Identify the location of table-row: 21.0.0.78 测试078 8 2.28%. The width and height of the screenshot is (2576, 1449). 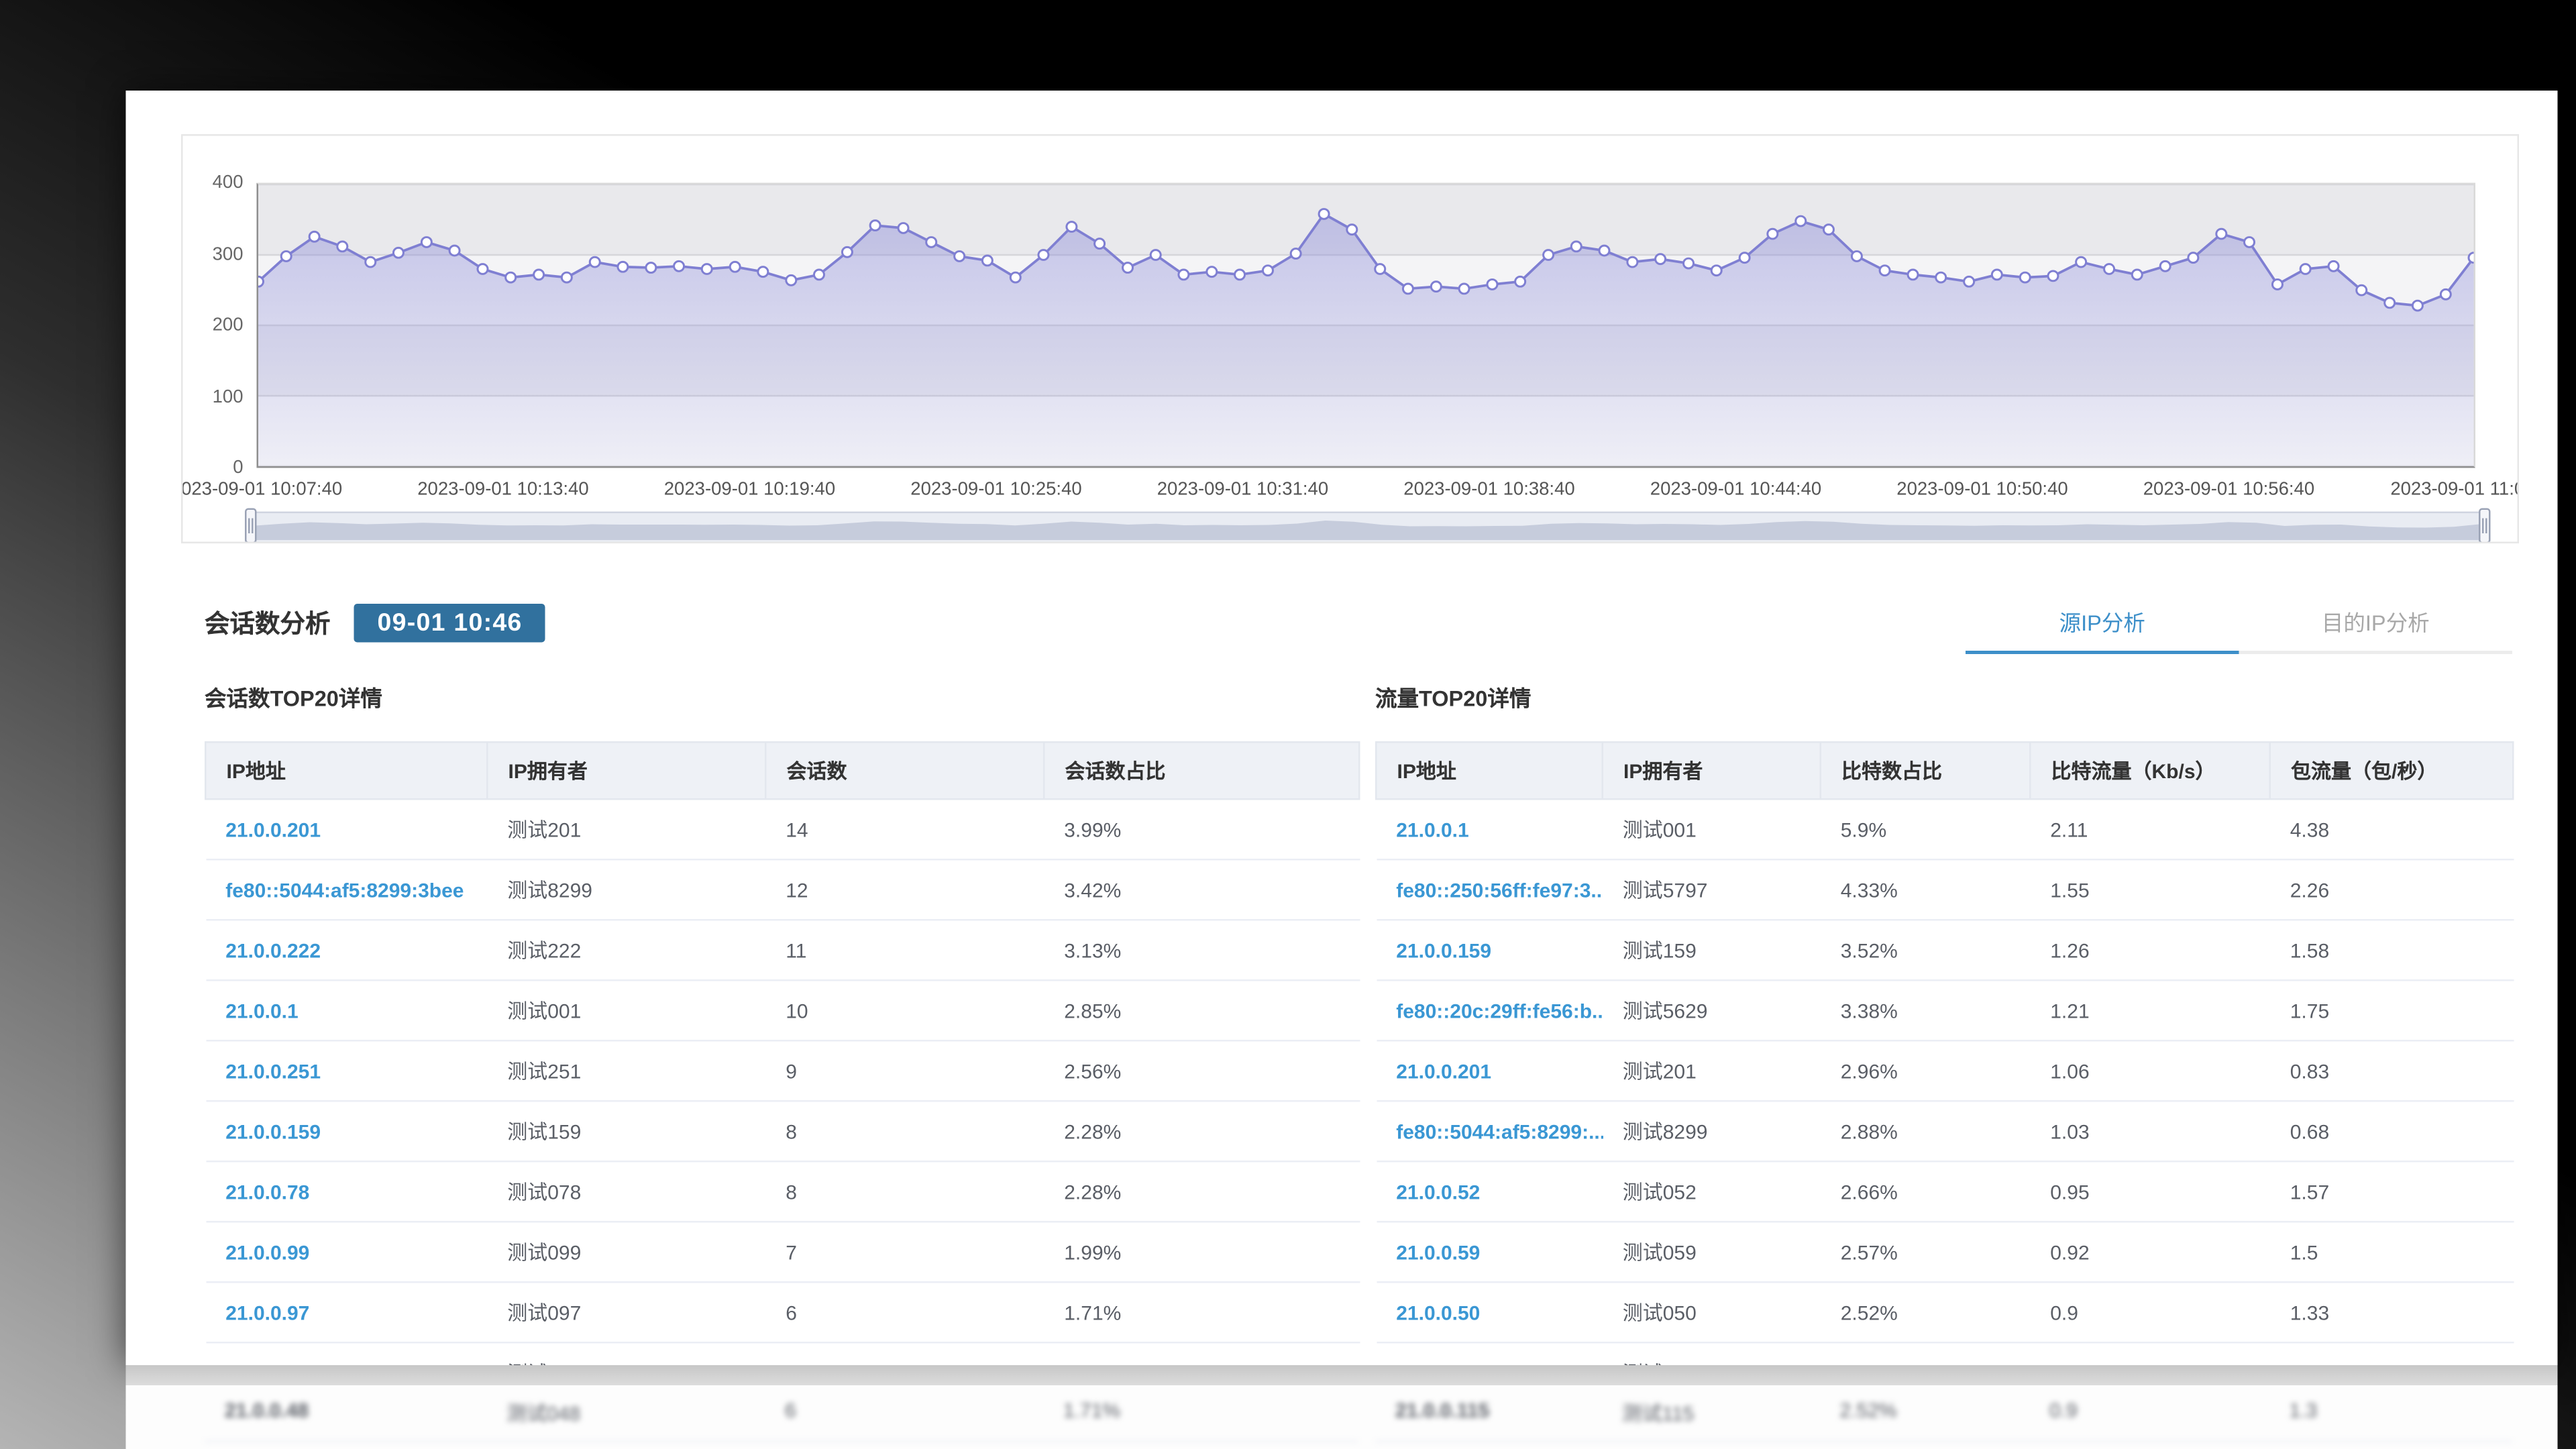
(782, 1192).